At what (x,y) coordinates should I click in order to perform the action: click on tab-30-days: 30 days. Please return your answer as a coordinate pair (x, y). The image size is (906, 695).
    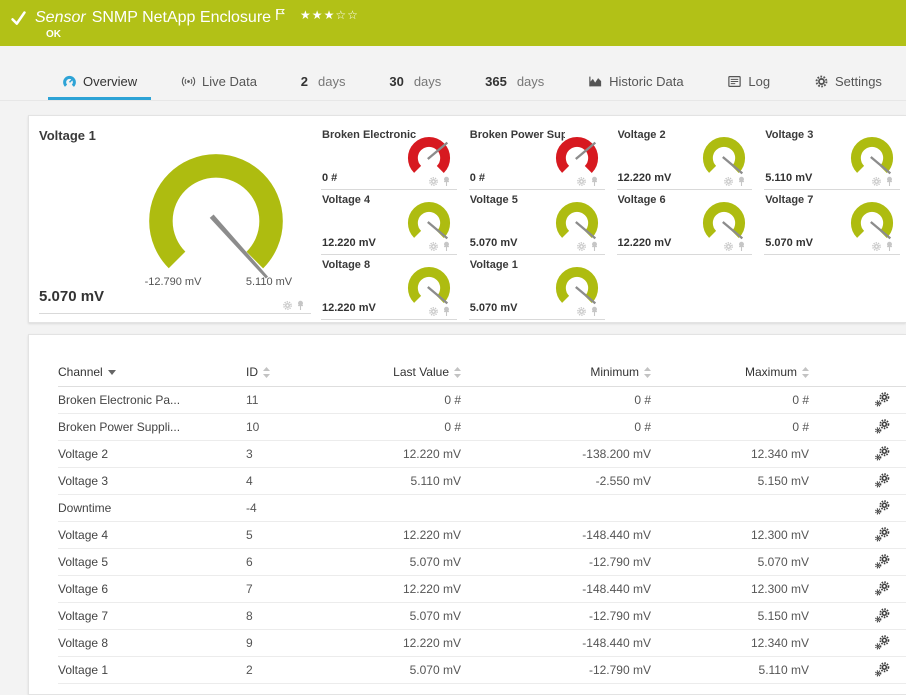
    Looking at the image, I should click on (415, 82).